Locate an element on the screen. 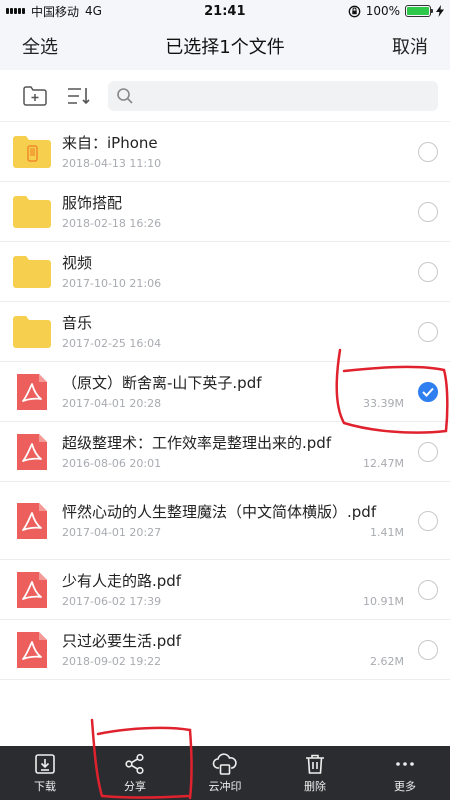 The height and width of the screenshot is (800, 450). file-name: 少有人走的路.pdf is located at coordinates (122, 581).